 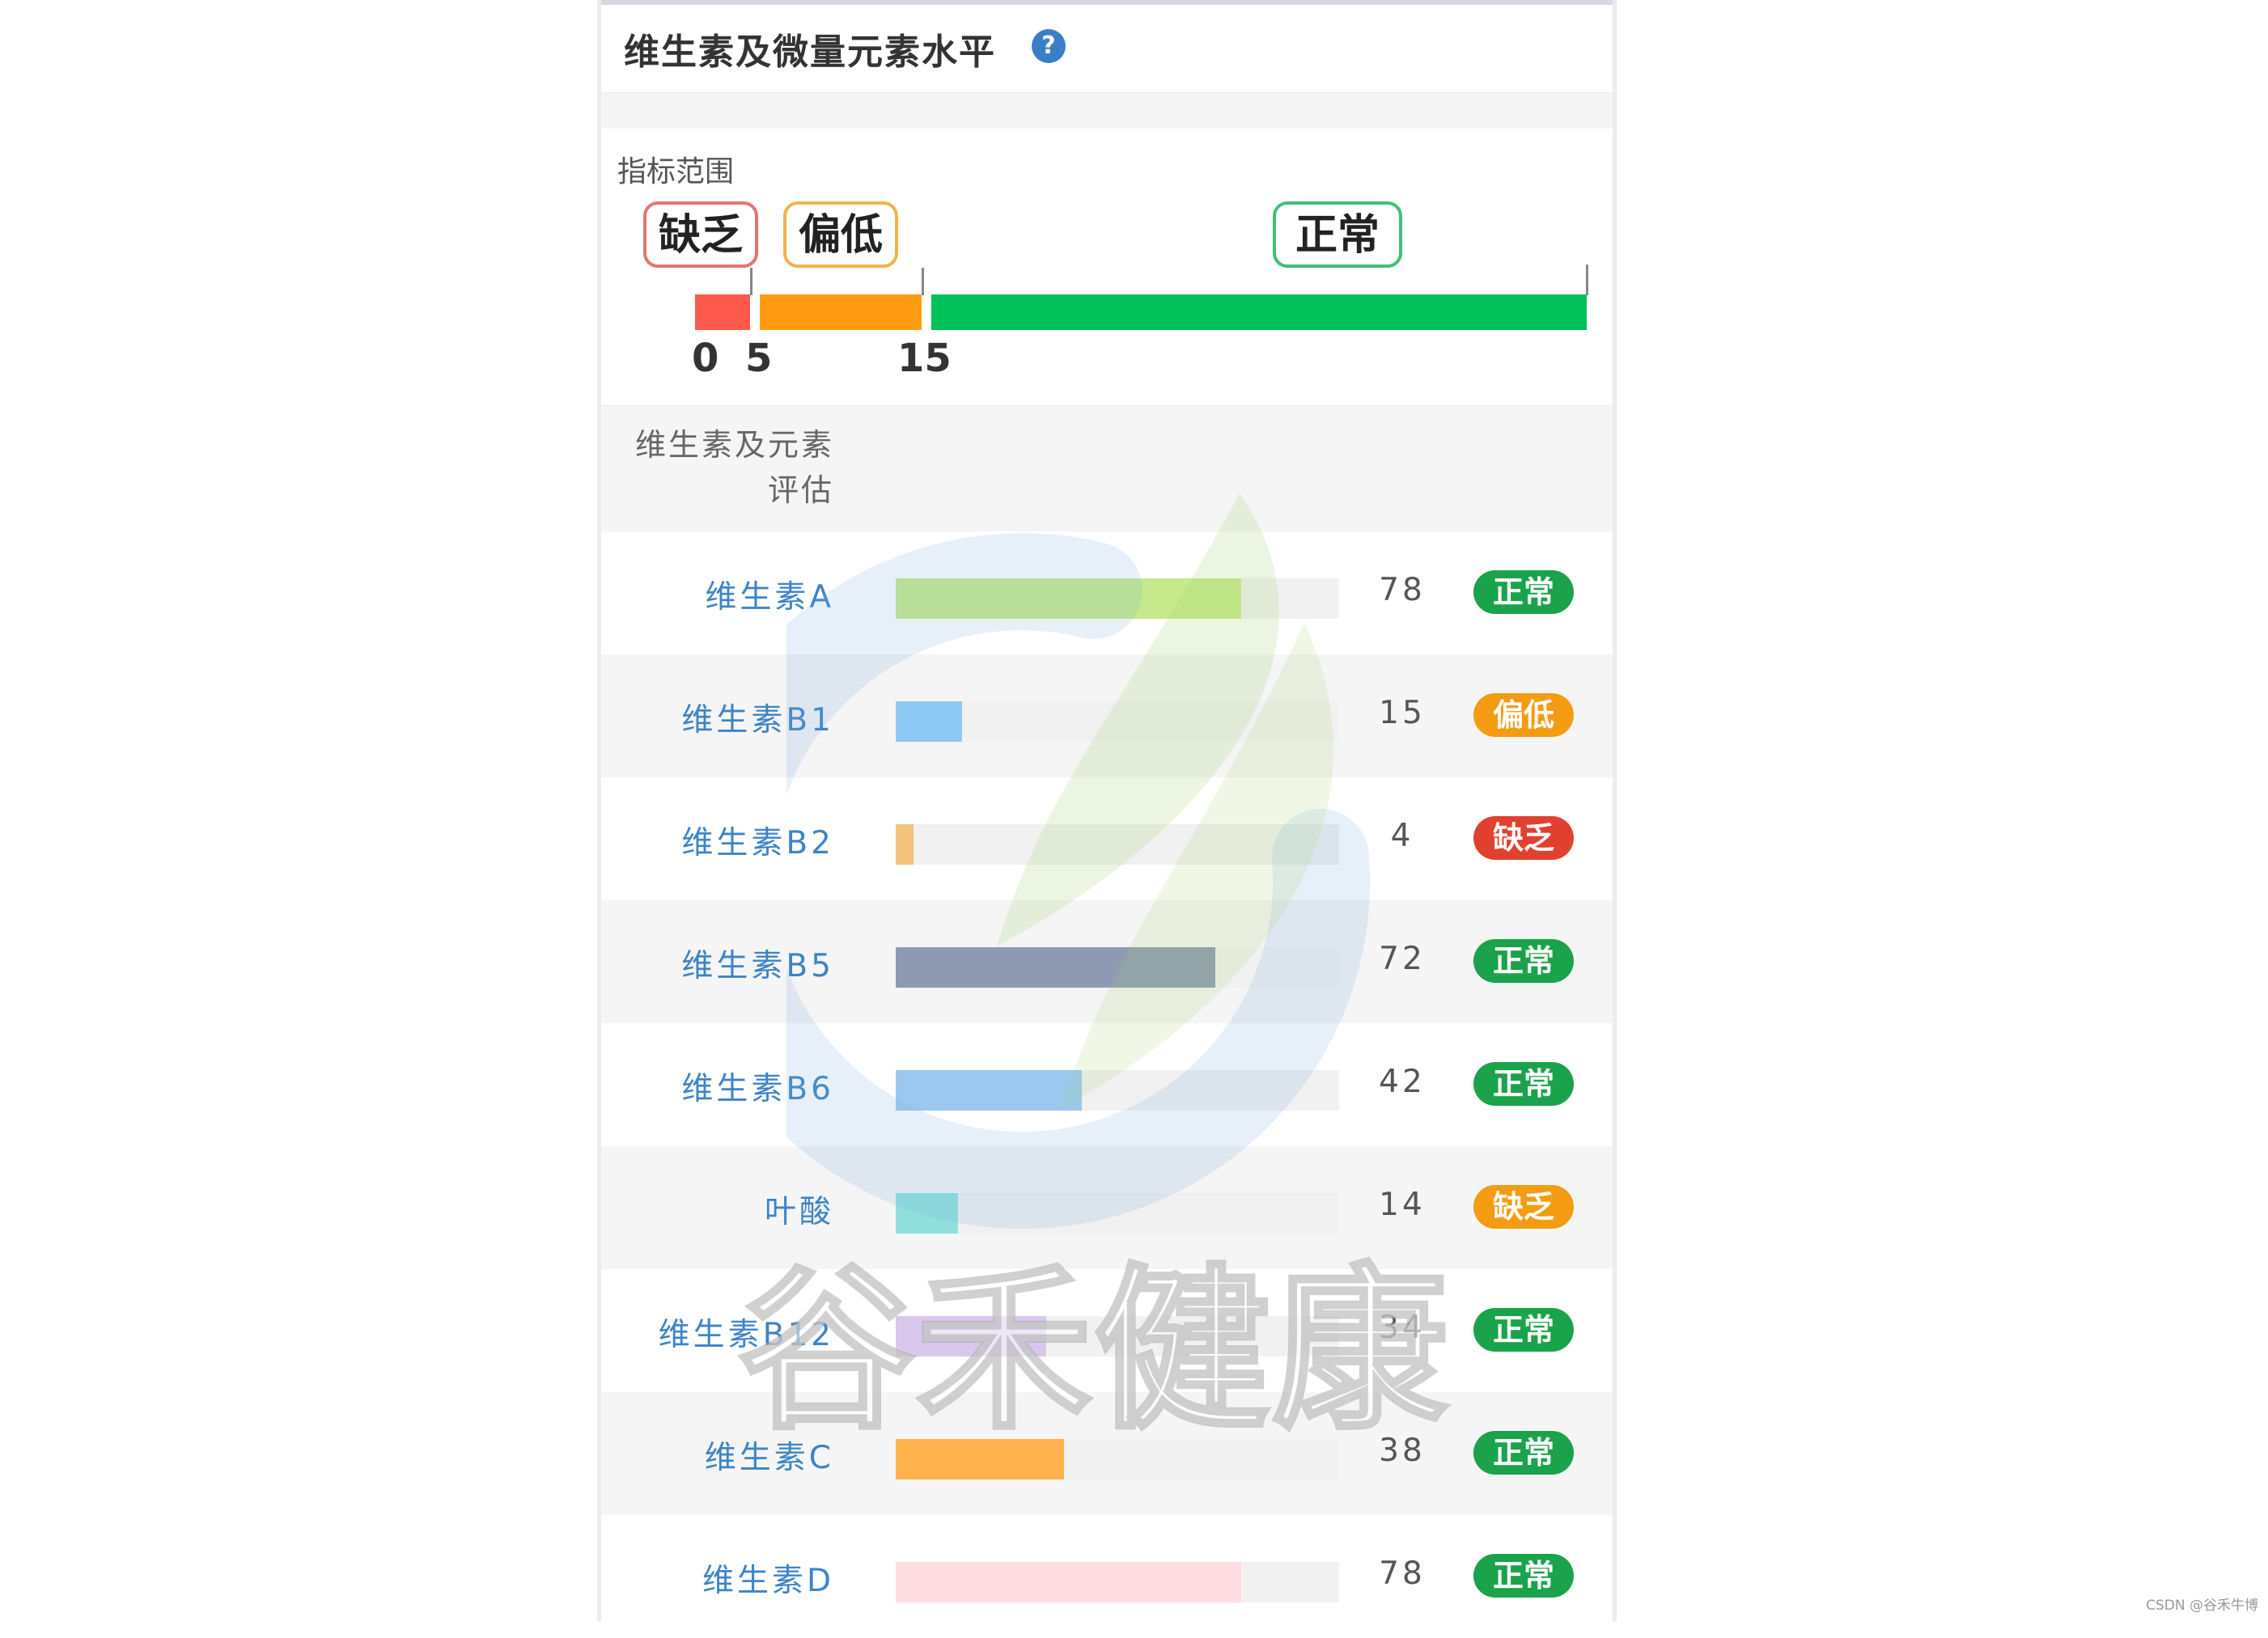 What do you see at coordinates (1523, 715) in the screenshot?
I see `status-badge: 偏低` at bounding box center [1523, 715].